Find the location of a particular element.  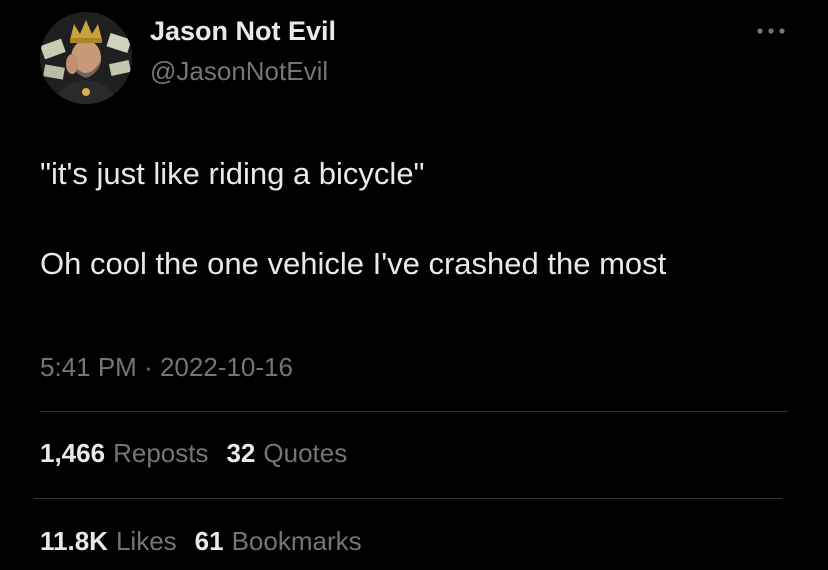

reposts-stat: 1,466 Reposts is located at coordinates (124, 453).